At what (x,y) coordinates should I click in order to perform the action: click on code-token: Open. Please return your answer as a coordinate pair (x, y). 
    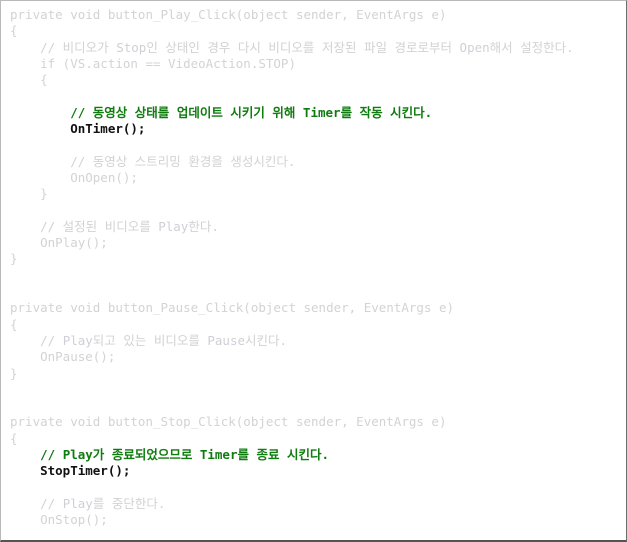
    Looking at the image, I should click on (474, 47).